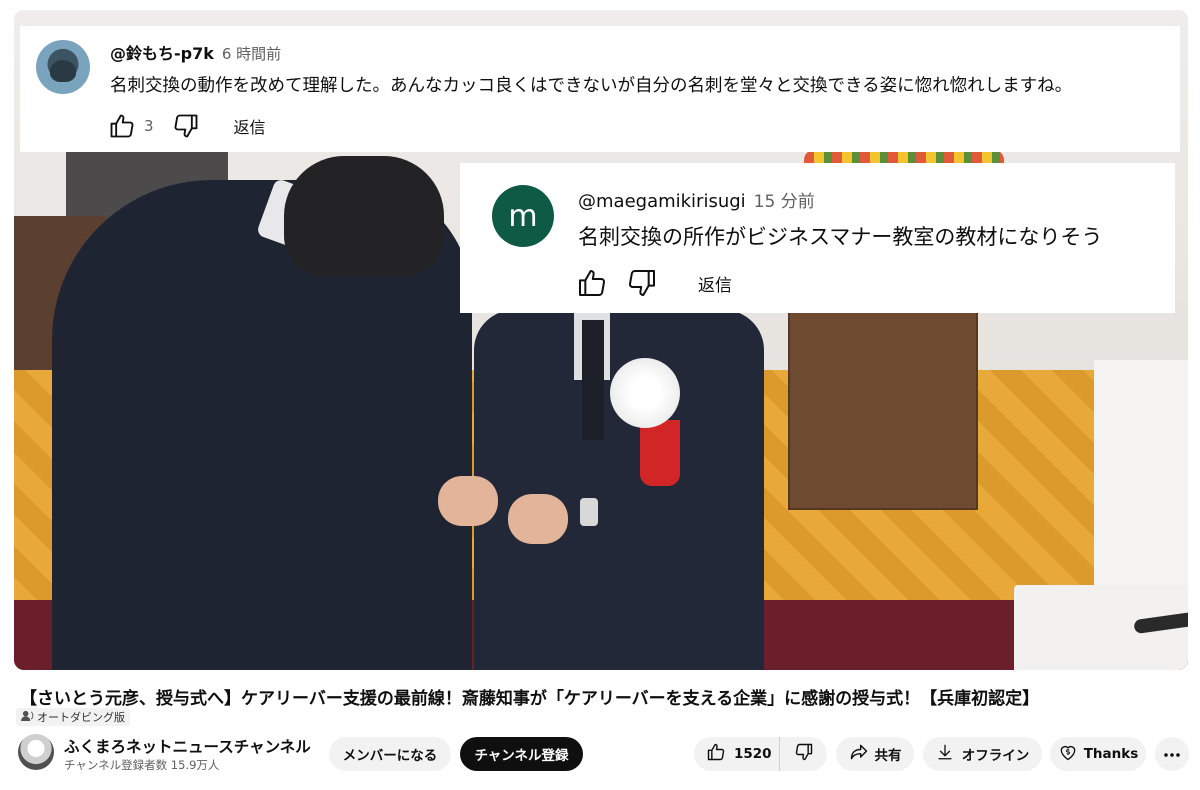 The image size is (1200, 790). I want to click on person-right, so click(619, 490).